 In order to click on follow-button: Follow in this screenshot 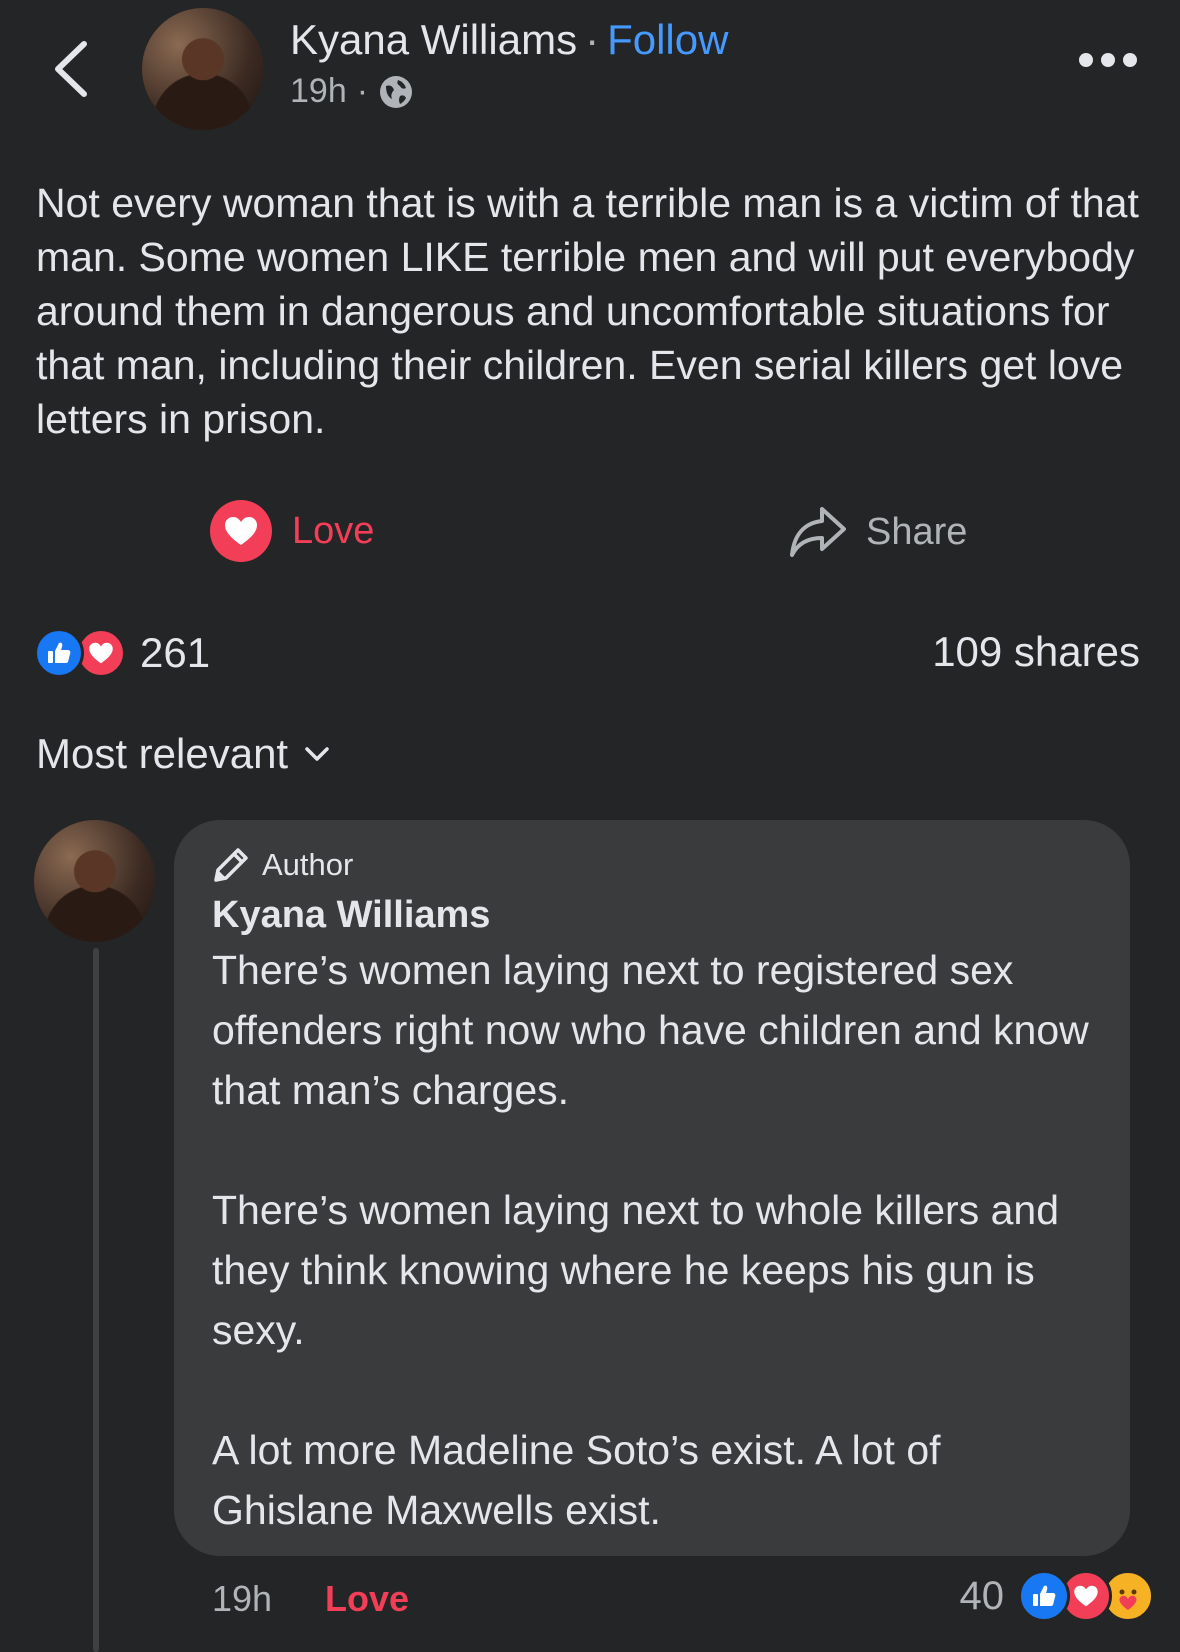, I will do `click(667, 39)`.